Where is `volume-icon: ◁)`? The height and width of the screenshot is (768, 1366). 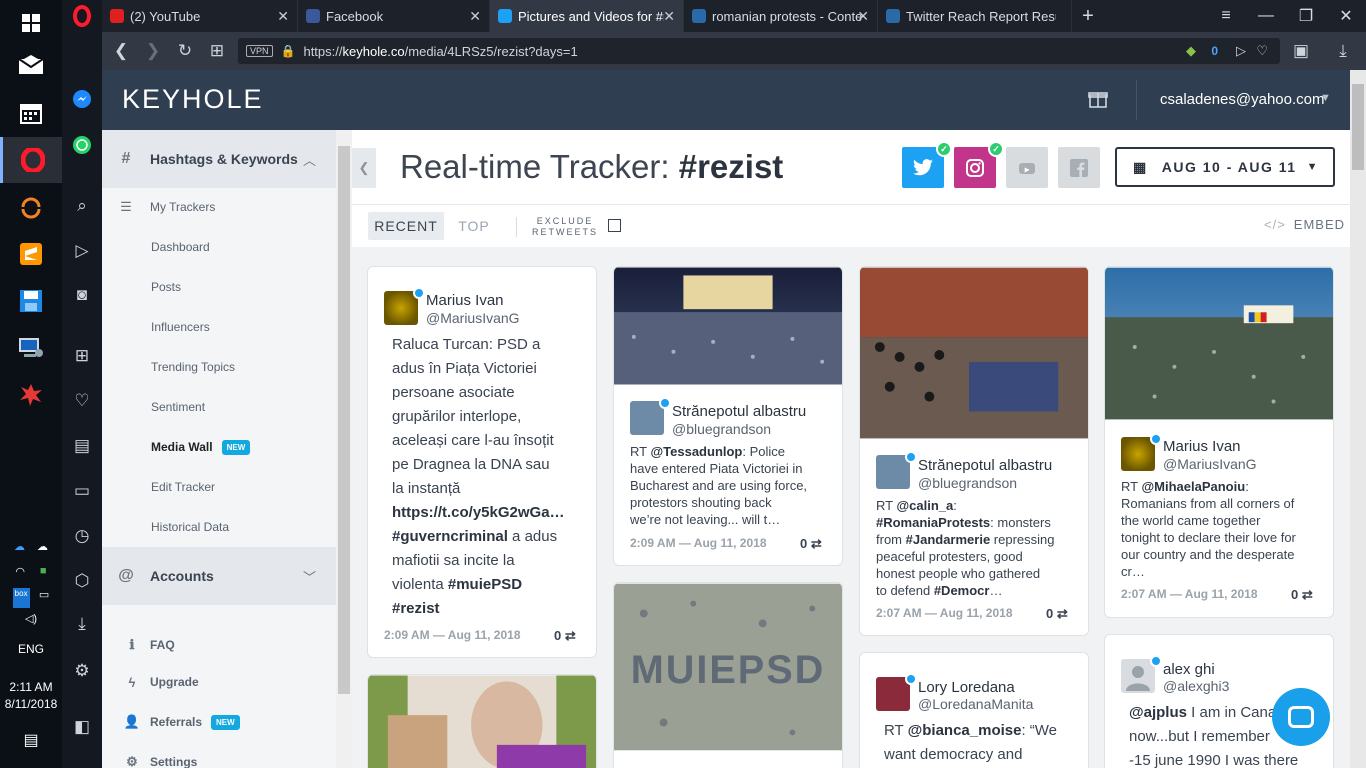
volume-icon: ◁) is located at coordinates (31, 622).